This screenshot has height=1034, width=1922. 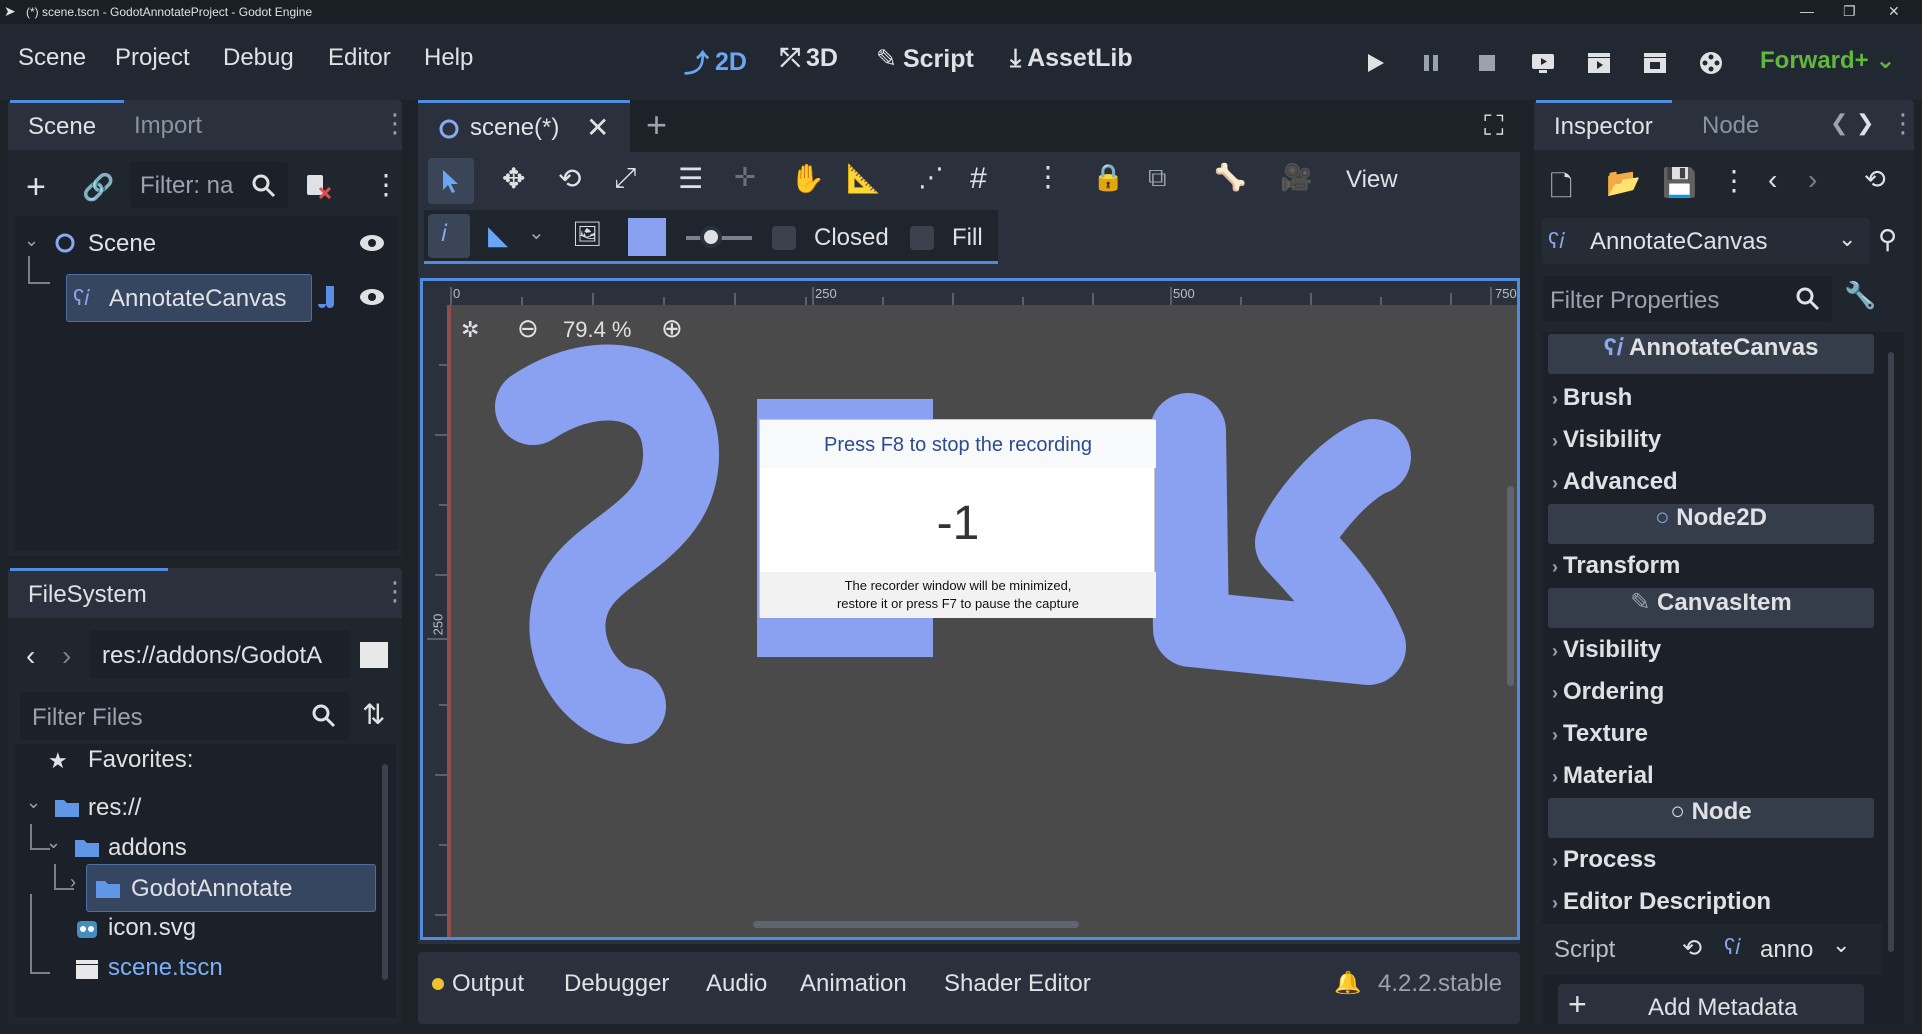 I want to click on add-tab-icon: +, so click(x=656, y=125).